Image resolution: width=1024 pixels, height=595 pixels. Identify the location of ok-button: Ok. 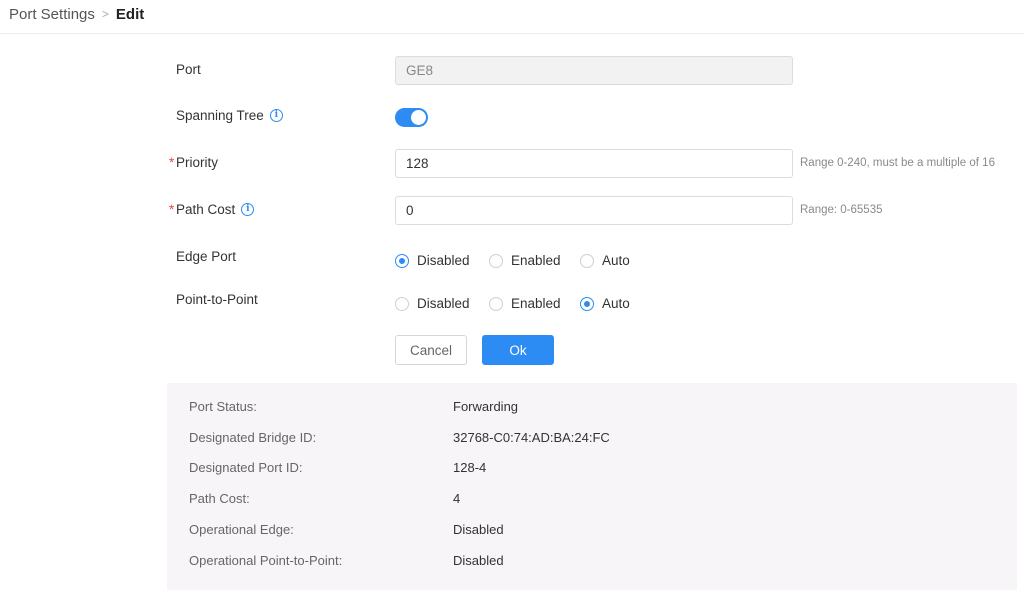
(518, 350).